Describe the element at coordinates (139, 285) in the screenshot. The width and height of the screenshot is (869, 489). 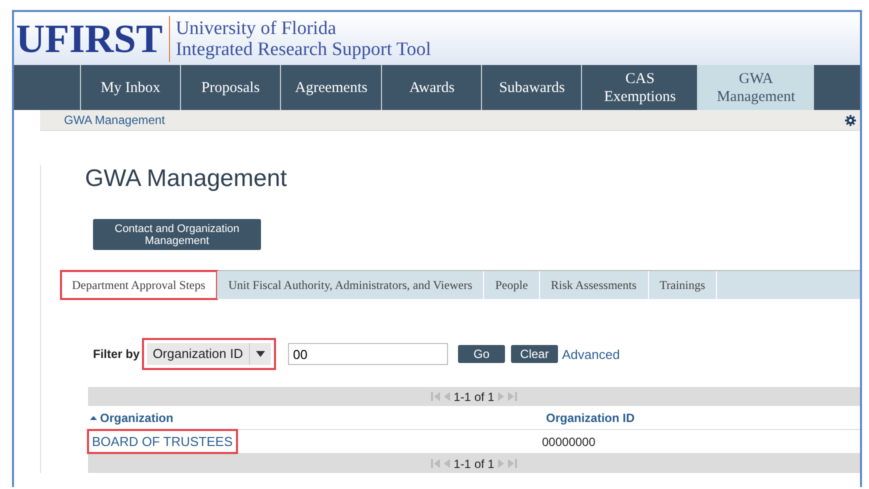
I see `tab: Department Approval Steps` at that location.